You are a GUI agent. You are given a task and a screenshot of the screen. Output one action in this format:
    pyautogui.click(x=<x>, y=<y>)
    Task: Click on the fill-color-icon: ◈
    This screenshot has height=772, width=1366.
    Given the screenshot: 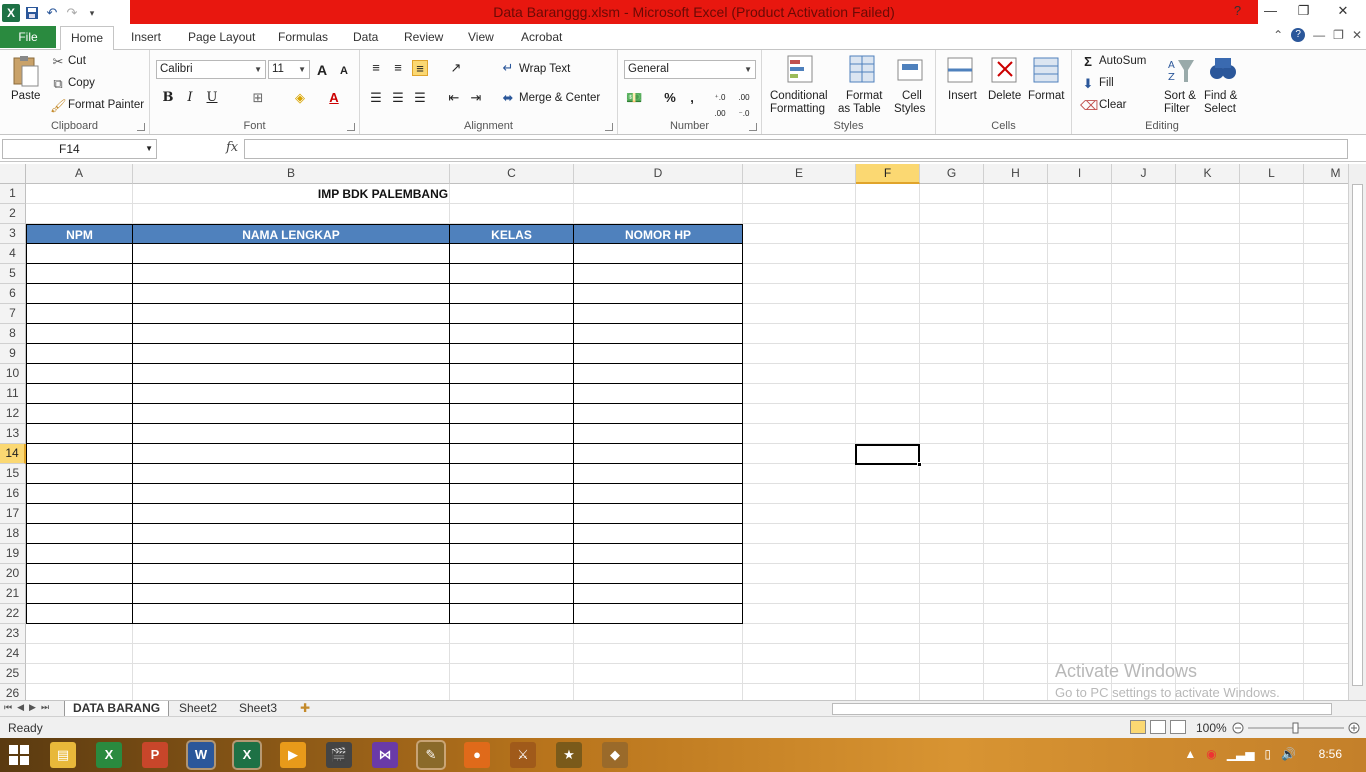 What is the action you would take?
    pyautogui.click(x=300, y=98)
    